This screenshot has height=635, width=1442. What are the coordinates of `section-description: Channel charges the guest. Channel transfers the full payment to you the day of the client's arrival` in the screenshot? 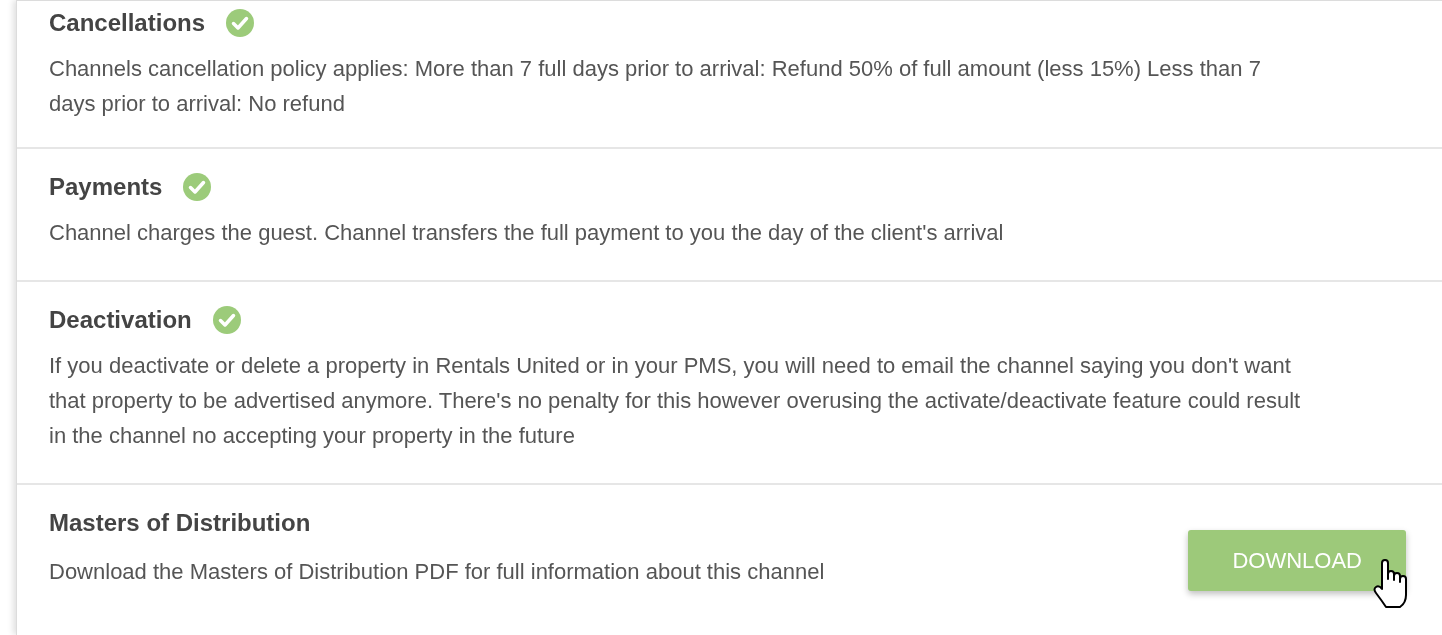 It's located at (526, 233).